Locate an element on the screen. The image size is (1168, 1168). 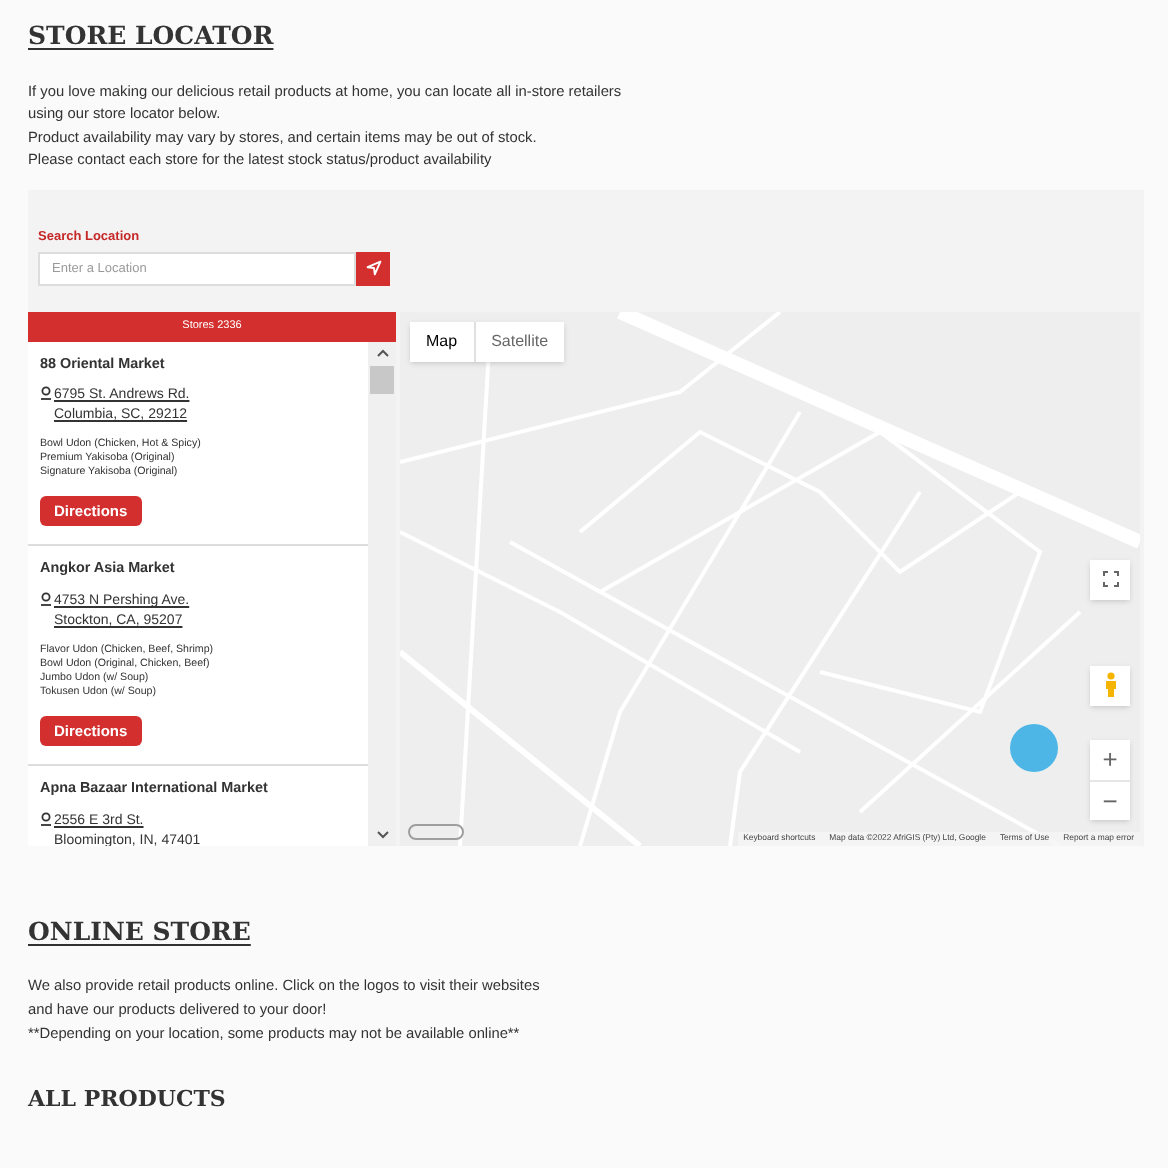
scrollbar-thumb is located at coordinates (382, 379).